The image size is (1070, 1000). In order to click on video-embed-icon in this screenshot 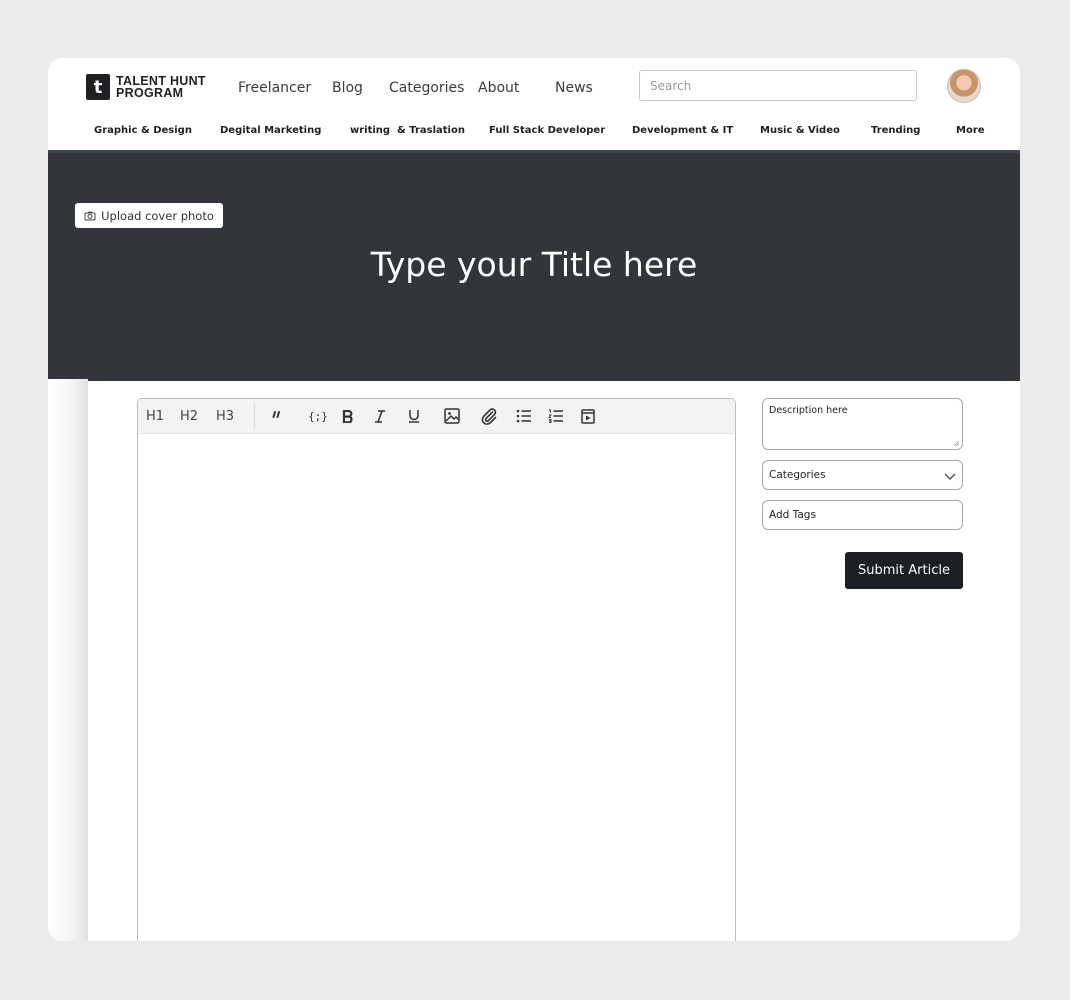, I will do `click(588, 416)`.